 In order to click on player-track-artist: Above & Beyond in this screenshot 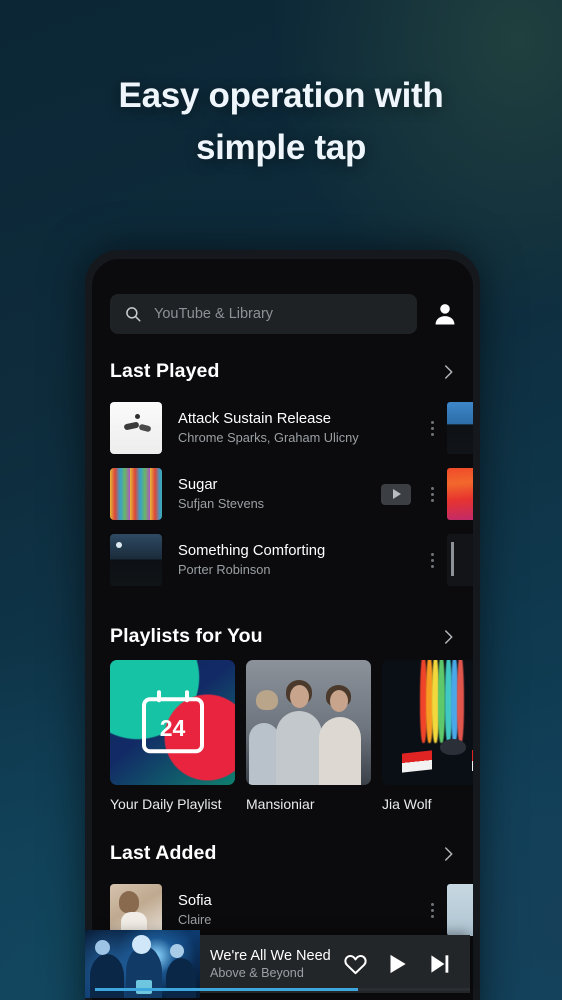, I will do `click(257, 973)`.